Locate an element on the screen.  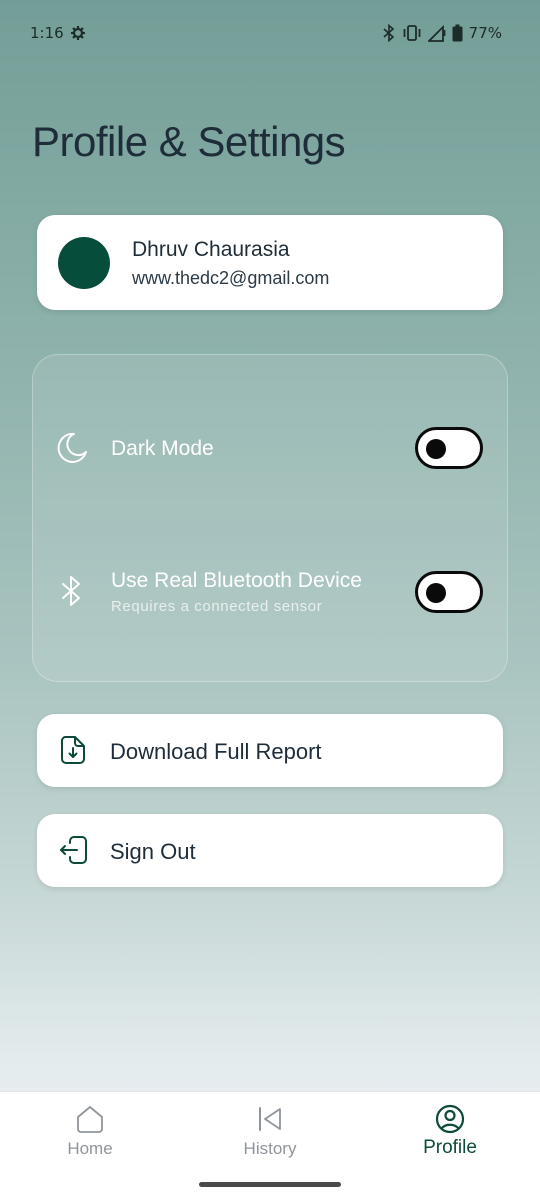
bluetooth-label: Use Real Bluetooth Device is located at coordinates (236, 580).